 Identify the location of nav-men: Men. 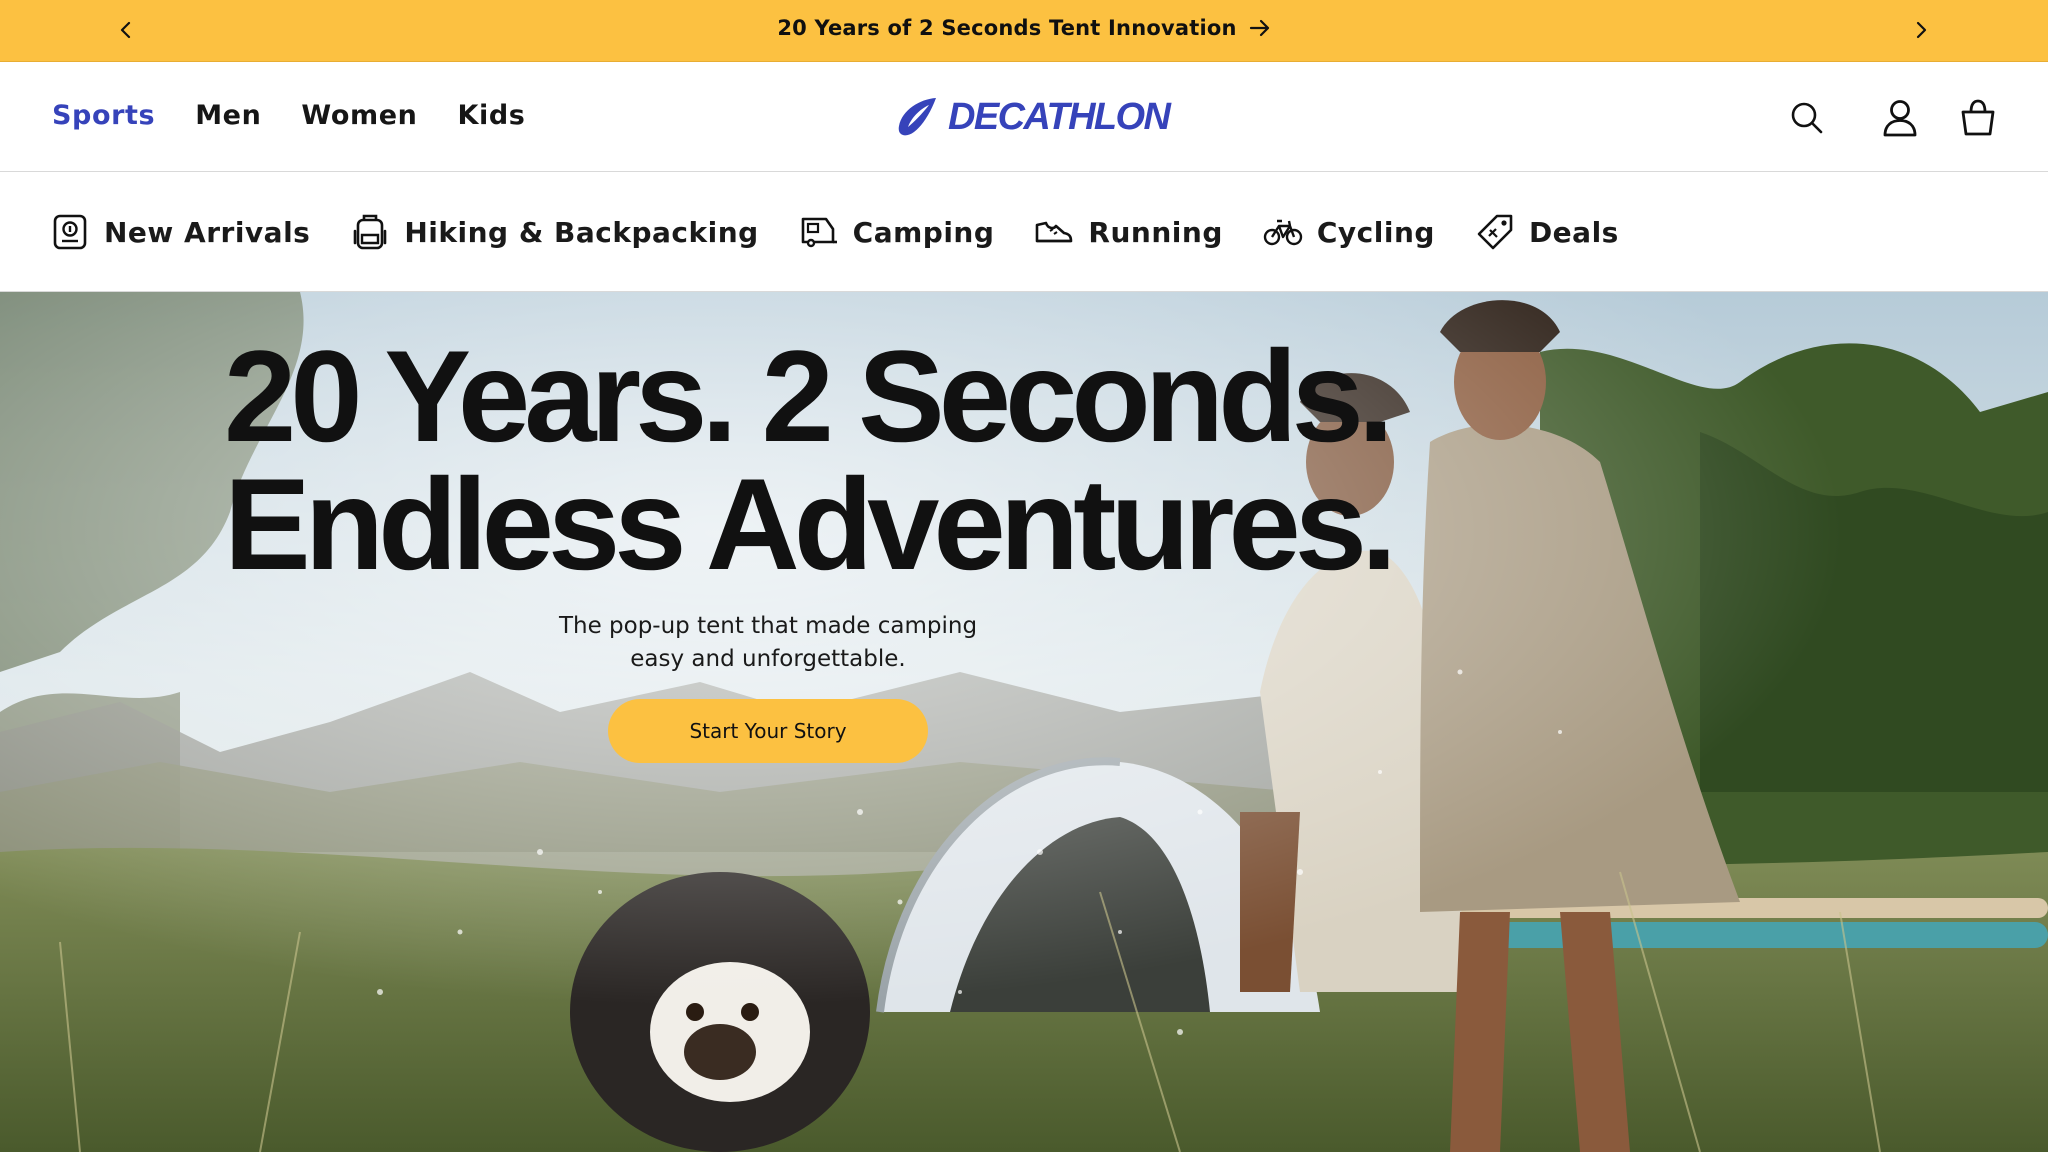
(228, 115).